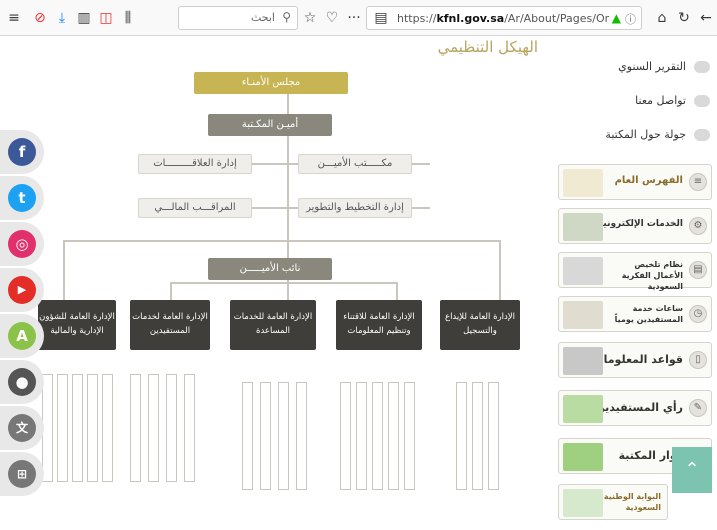 The height and width of the screenshot is (530, 717). I want to click on info-icon: ⓘ, so click(630, 19).